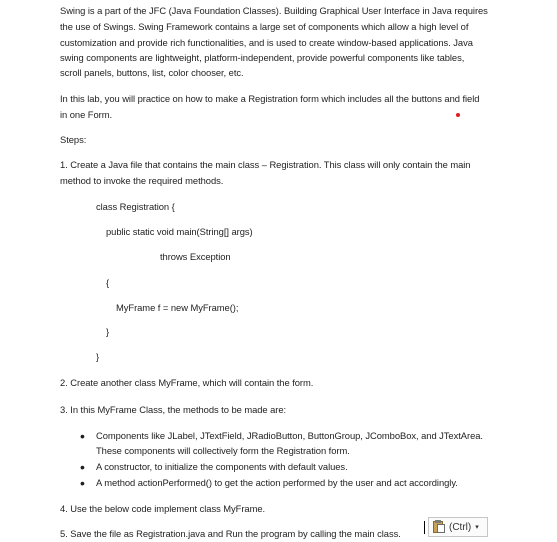 This screenshot has width=557, height=542. What do you see at coordinates (135, 206) in the screenshot?
I see `code-class-declaration: class Registration {` at bounding box center [135, 206].